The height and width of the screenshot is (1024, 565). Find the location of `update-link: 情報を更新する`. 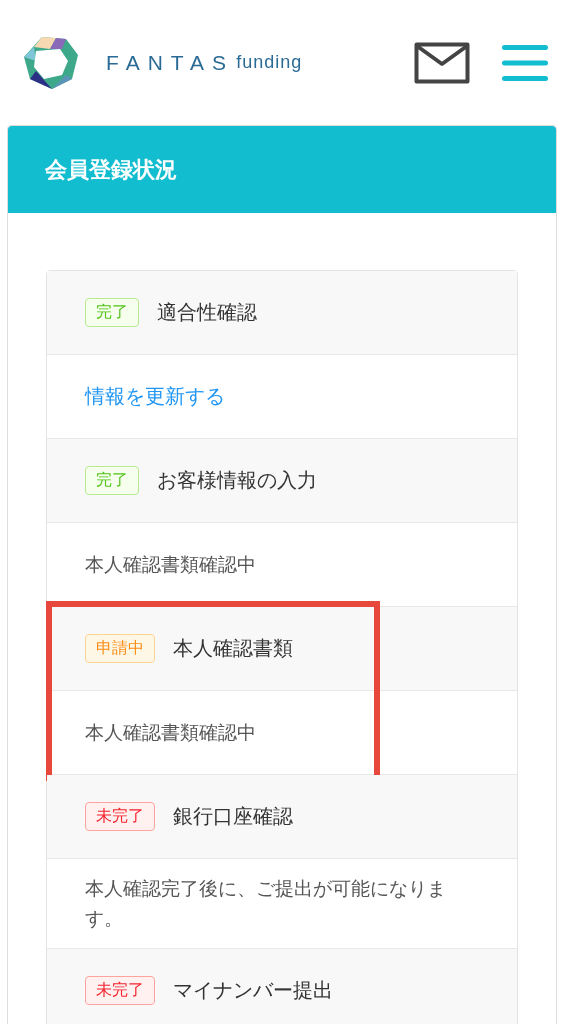

update-link: 情報を更新する is located at coordinates (155, 396).